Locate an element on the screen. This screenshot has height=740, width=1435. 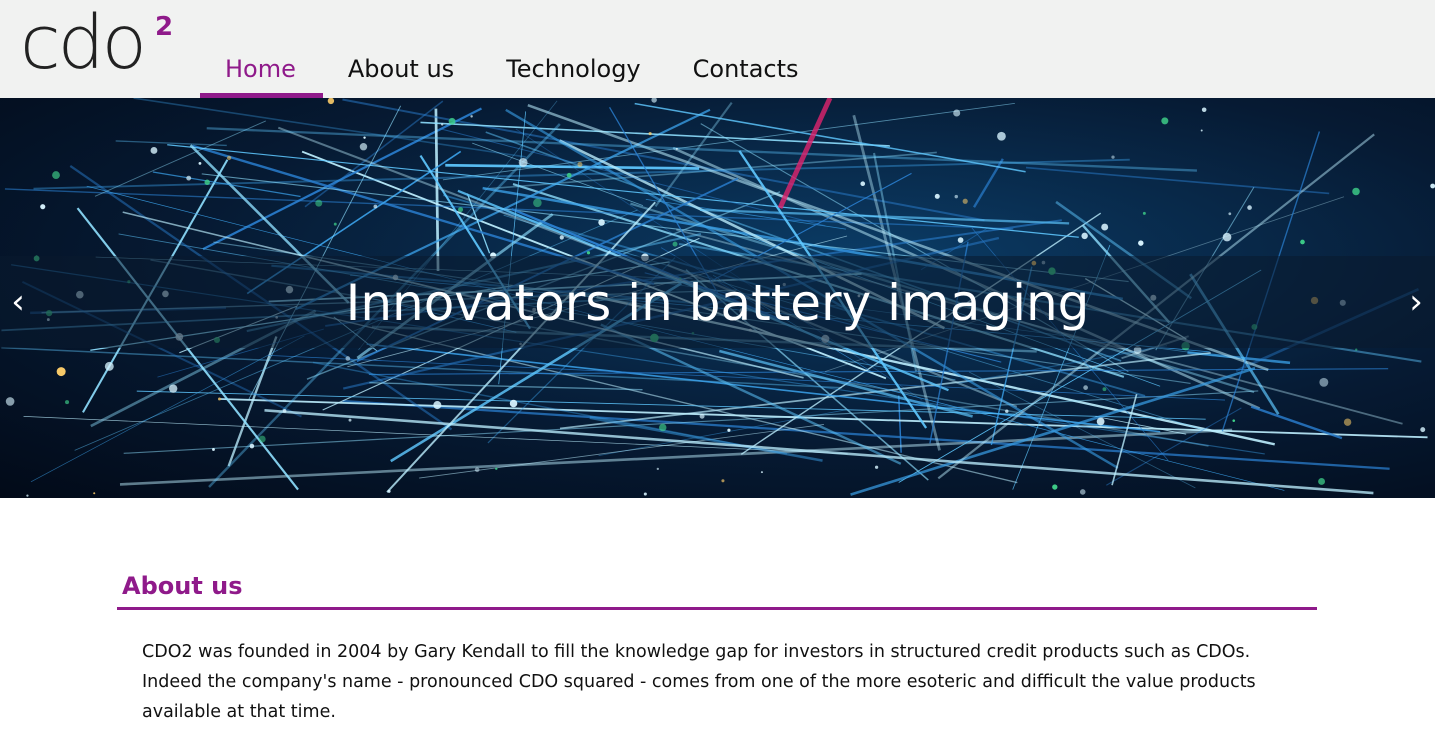
logo-superscript: 2 is located at coordinates (164, 27).